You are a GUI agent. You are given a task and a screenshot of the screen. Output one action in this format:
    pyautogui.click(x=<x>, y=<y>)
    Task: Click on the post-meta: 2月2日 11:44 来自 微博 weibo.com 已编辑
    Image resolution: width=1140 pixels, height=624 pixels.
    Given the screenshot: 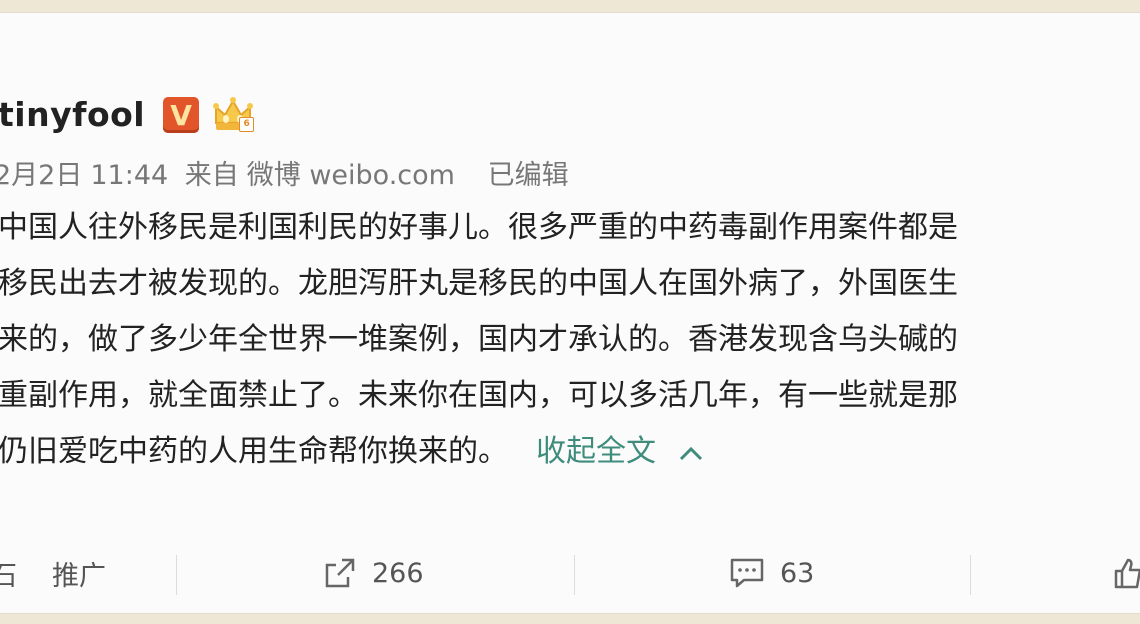 What is the action you would take?
    pyautogui.click(x=288, y=176)
    